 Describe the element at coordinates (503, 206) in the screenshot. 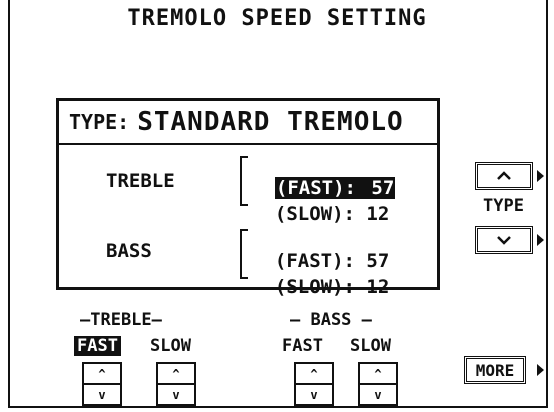

I see `type-selector-label: TYPE` at that location.